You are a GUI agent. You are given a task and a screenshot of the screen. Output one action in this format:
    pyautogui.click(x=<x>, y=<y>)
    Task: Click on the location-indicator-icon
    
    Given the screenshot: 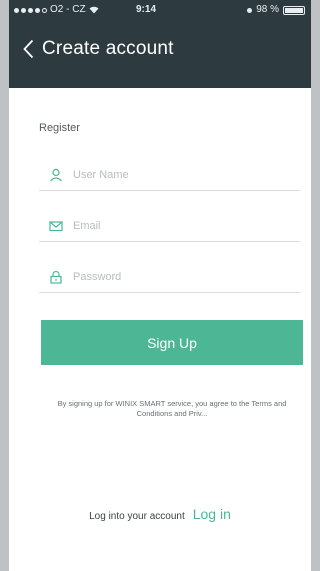 What is the action you would take?
    pyautogui.click(x=250, y=10)
    